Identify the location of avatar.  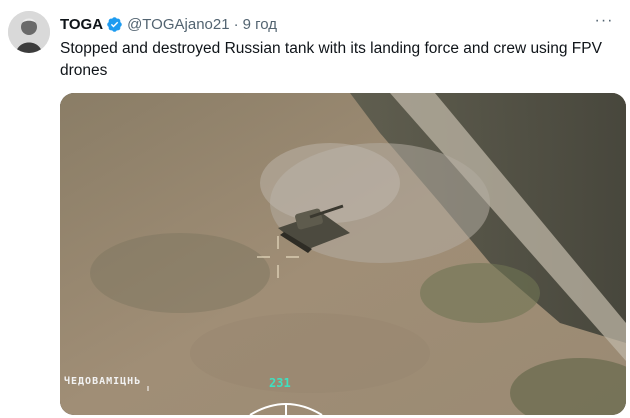
(29, 32).